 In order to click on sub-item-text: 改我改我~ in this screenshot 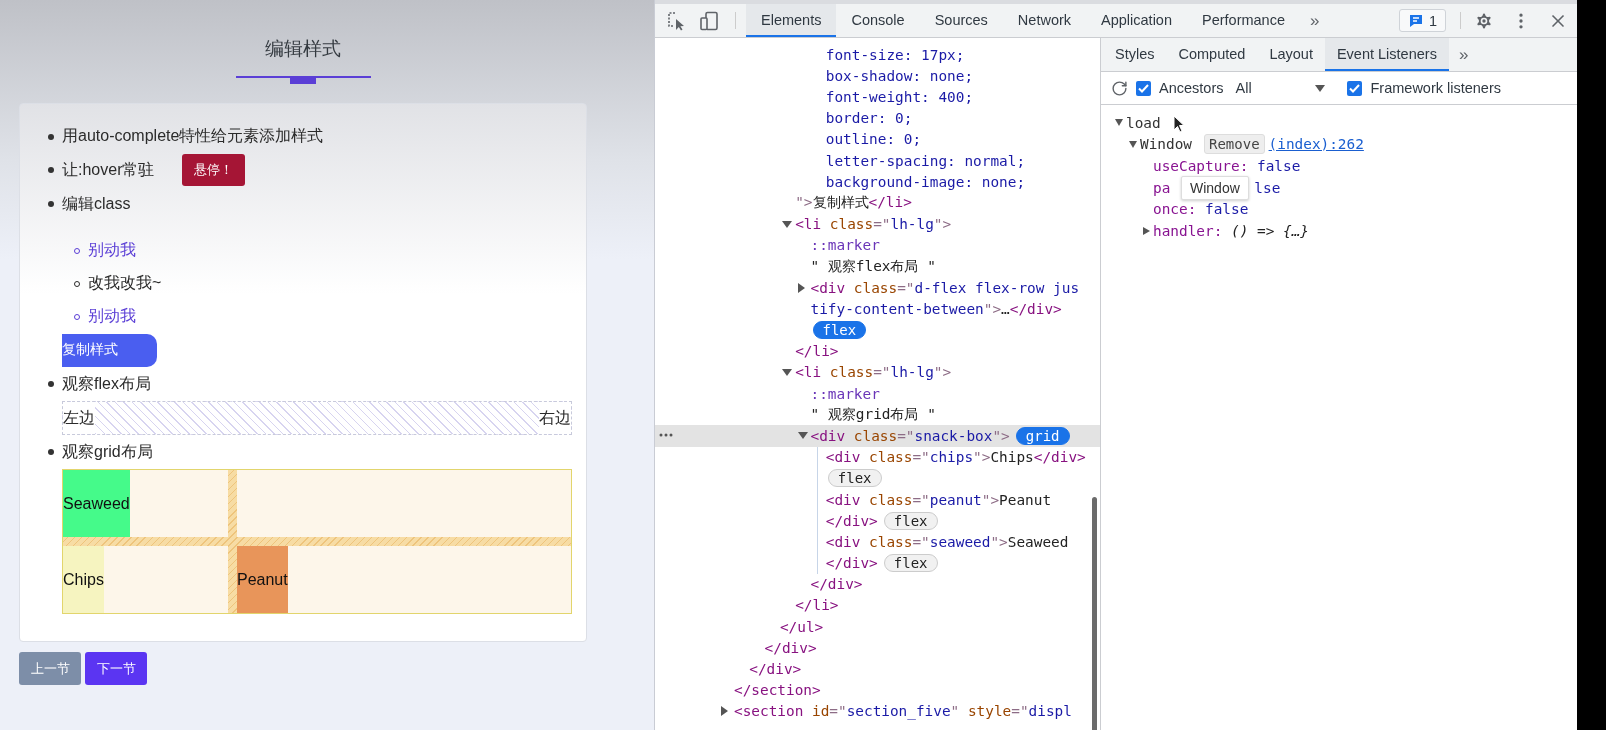, I will do `click(125, 283)`.